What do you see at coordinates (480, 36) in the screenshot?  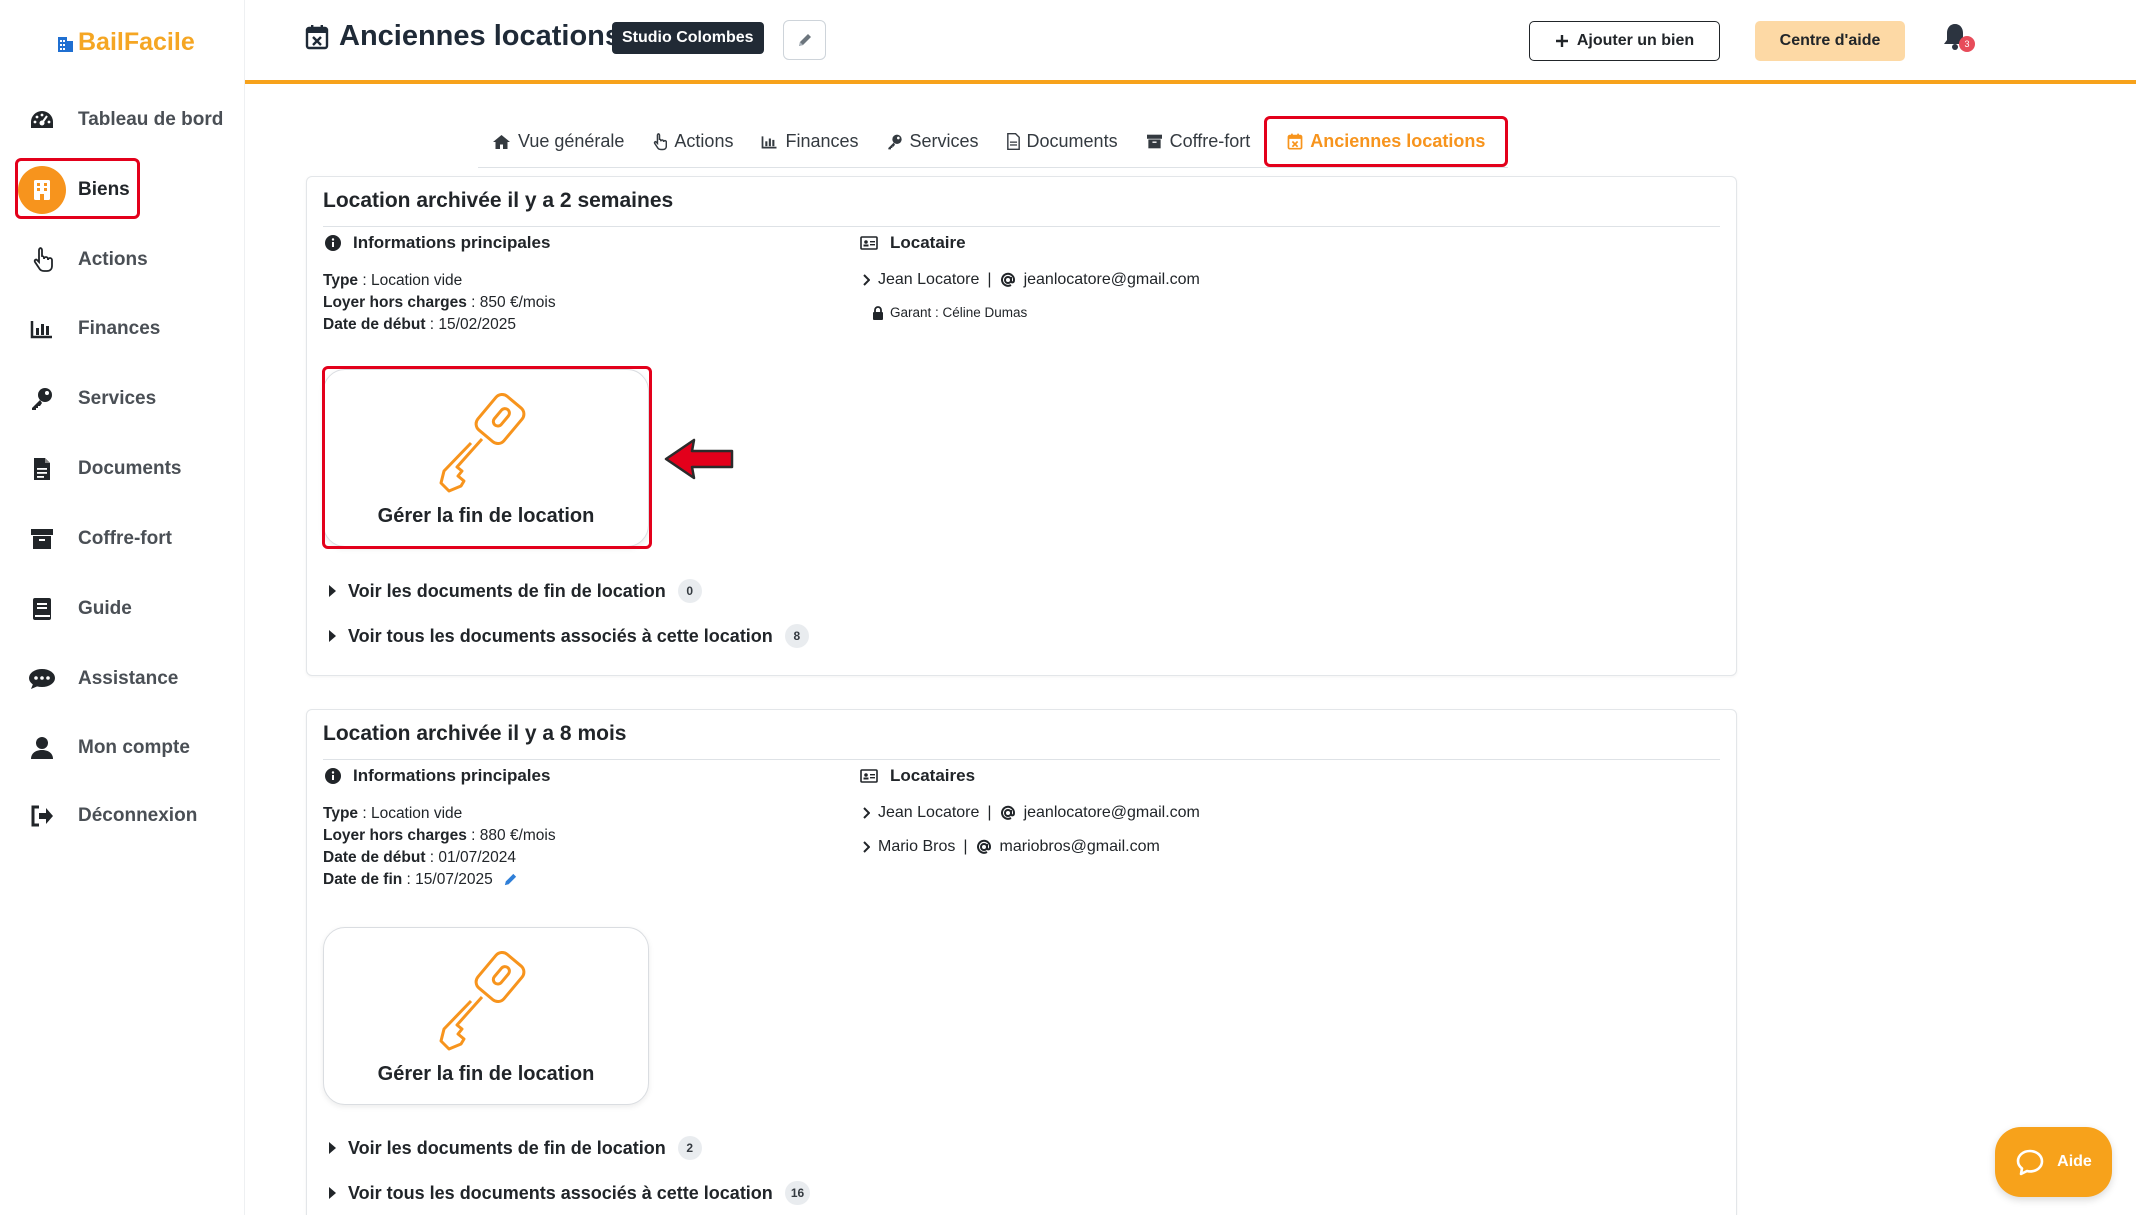 I see `page-title-text: Anciennes locations` at bounding box center [480, 36].